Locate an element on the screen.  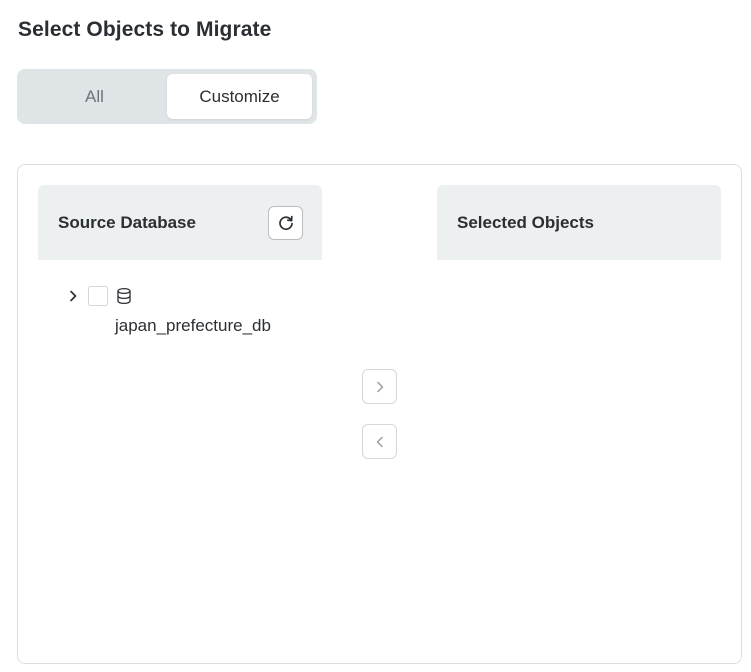
migration-mode-toggle: All Customize is located at coordinates (167, 96).